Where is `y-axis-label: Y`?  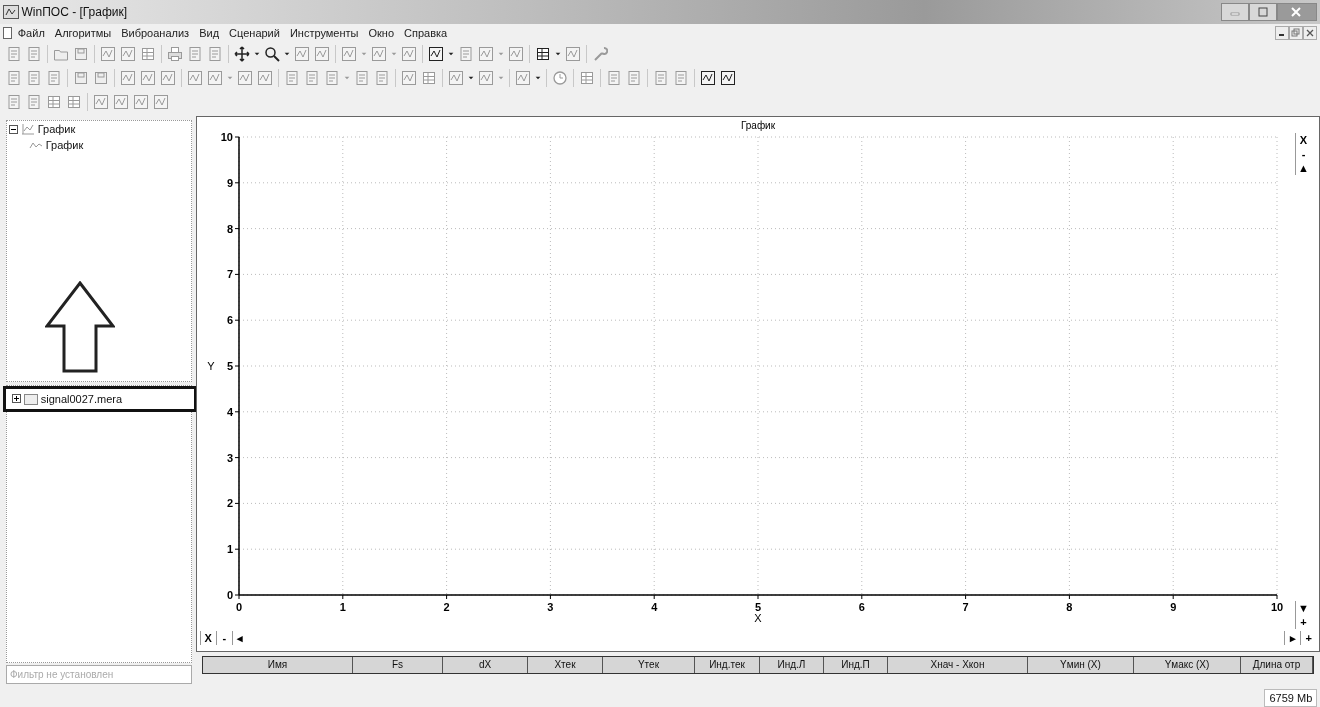
y-axis-label: Y is located at coordinates (211, 366).